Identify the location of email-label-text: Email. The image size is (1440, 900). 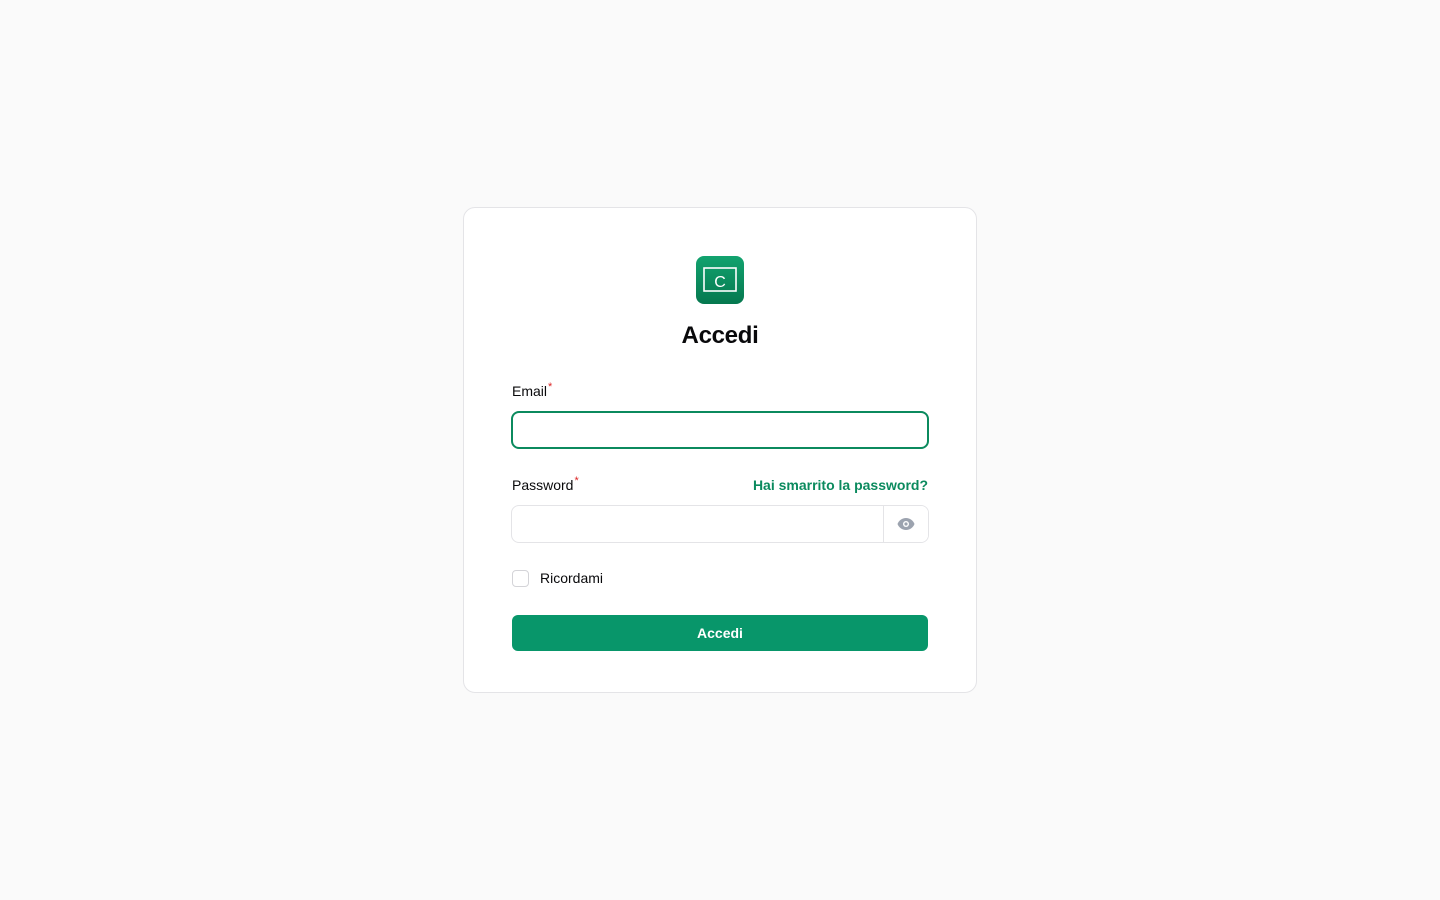
(530, 391).